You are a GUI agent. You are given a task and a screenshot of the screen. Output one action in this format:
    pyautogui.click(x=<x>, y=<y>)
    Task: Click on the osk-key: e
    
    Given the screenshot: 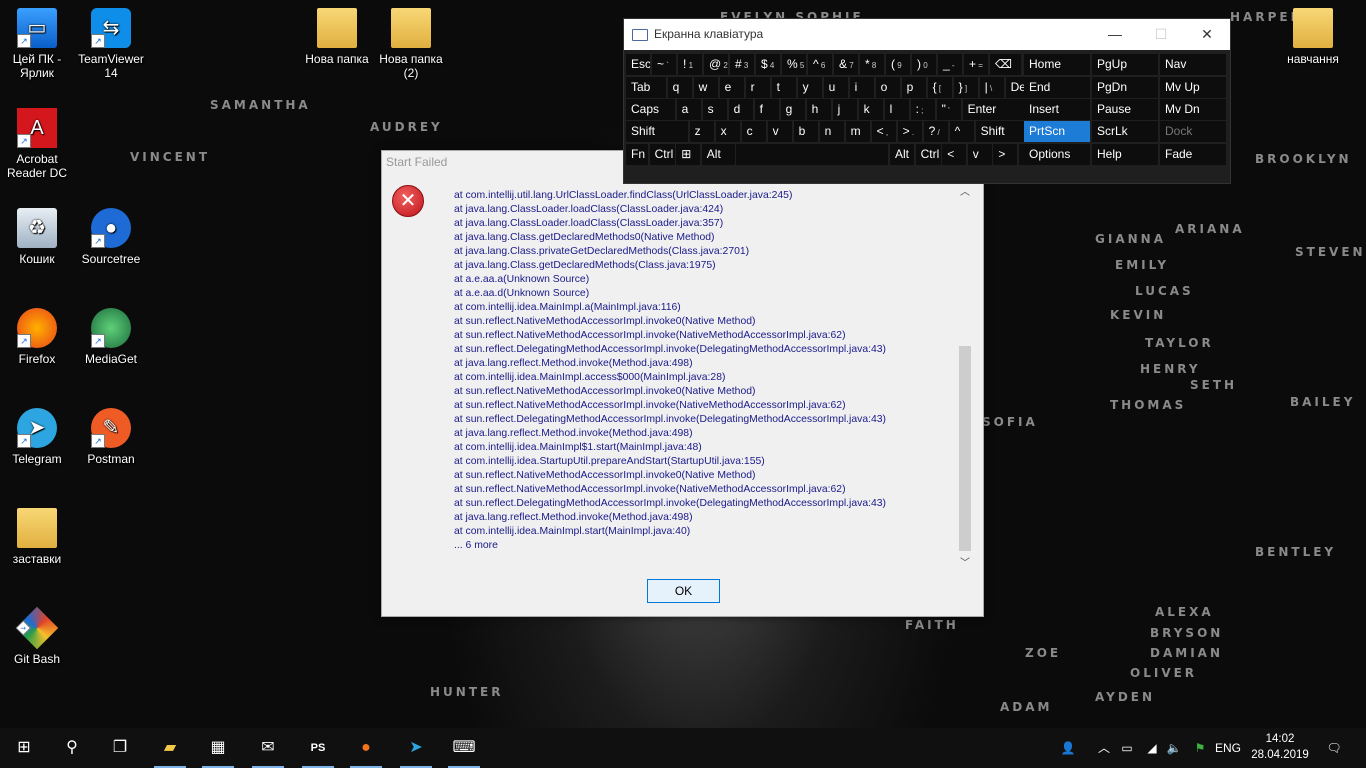 What is the action you would take?
    pyautogui.click(x=731, y=87)
    